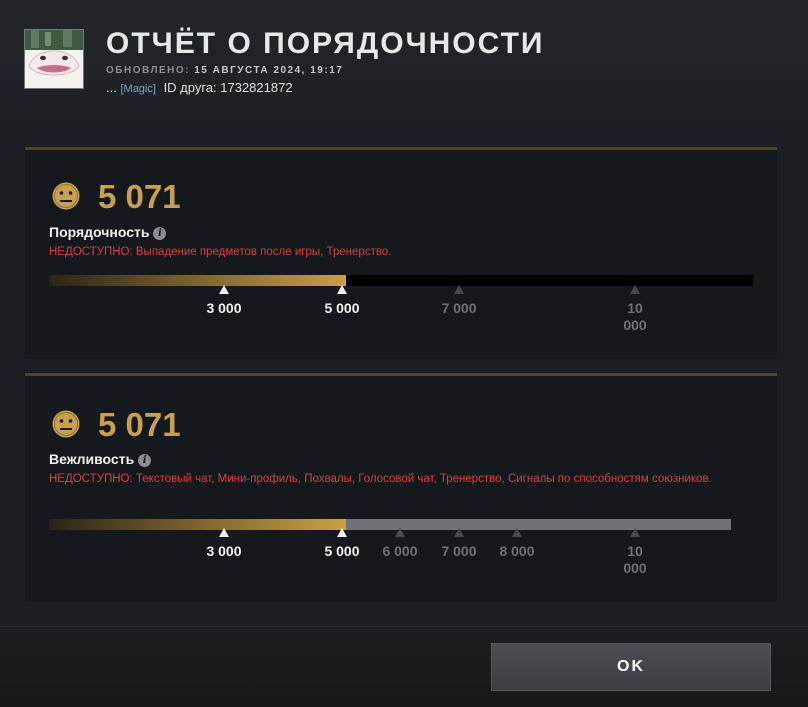 Image resolution: width=808 pixels, height=707 pixels. Describe the element at coordinates (99, 232) in the screenshot. I see `conduct-label-text: Порядочность` at that location.